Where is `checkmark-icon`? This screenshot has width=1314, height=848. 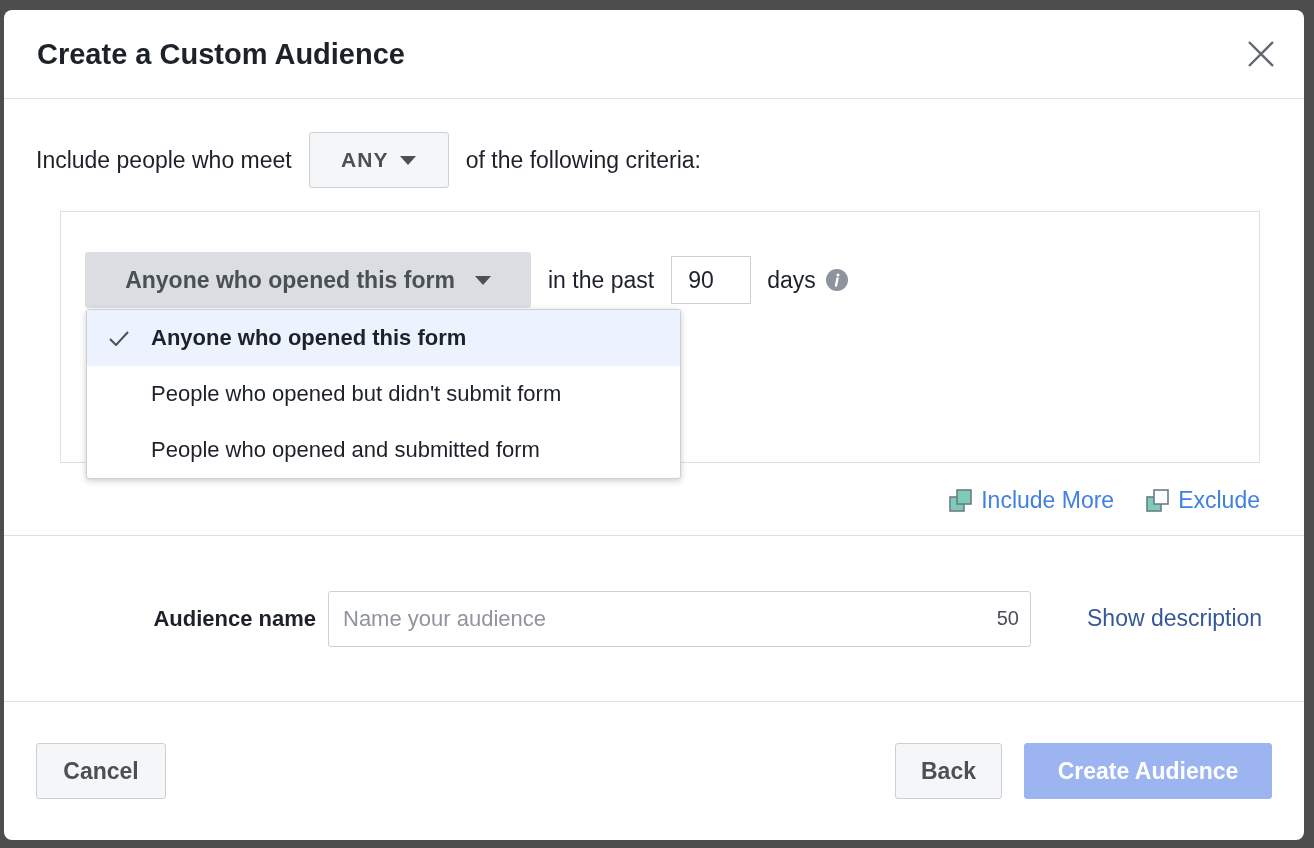 checkmark-icon is located at coordinates (119, 338).